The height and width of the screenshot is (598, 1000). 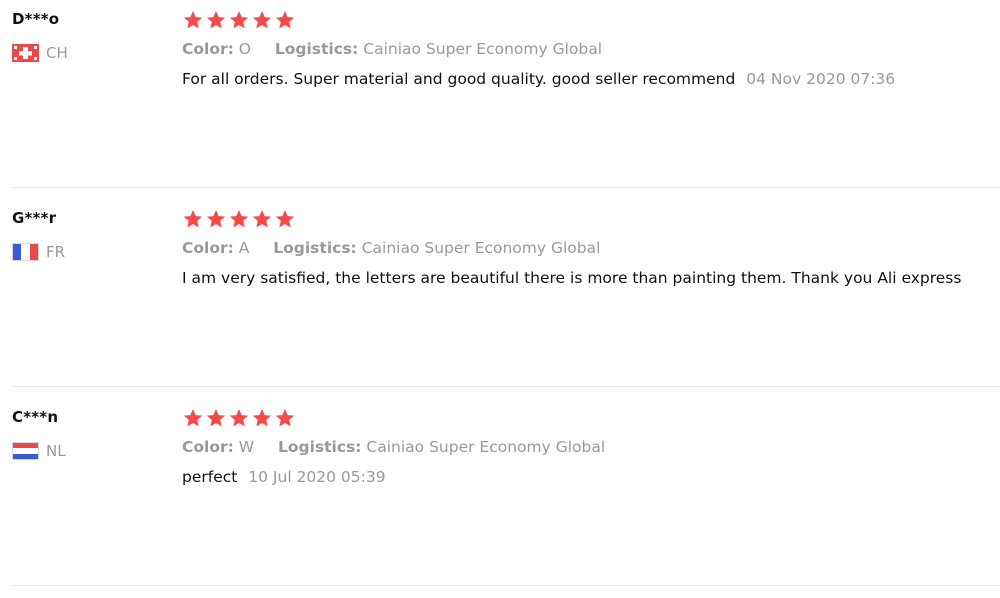 What do you see at coordinates (35, 417) in the screenshot?
I see `reviewer-name: C***n` at bounding box center [35, 417].